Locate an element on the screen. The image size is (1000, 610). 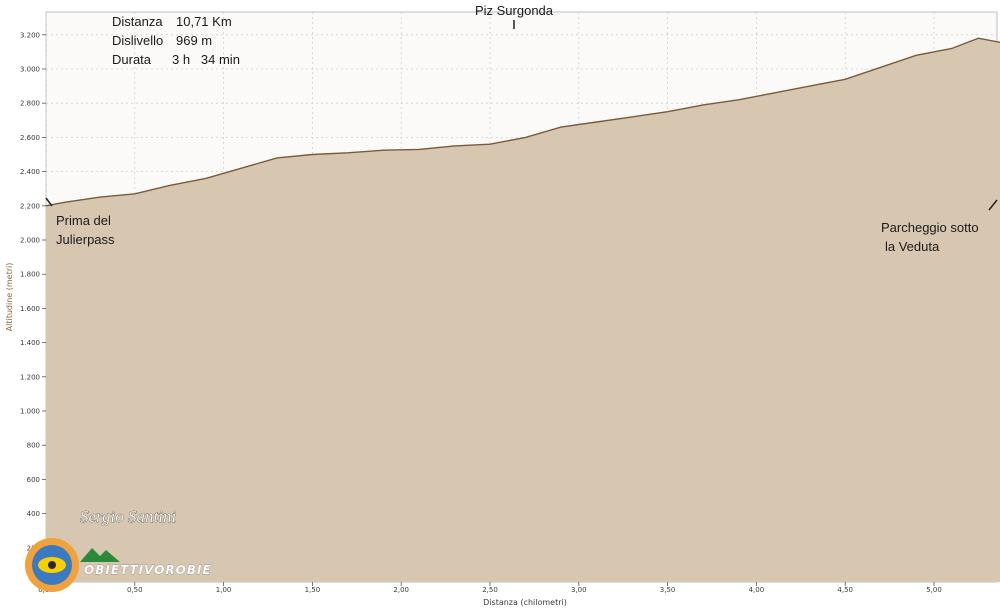
x-axis-title: Distanza (chilometri) is located at coordinates (525, 602).